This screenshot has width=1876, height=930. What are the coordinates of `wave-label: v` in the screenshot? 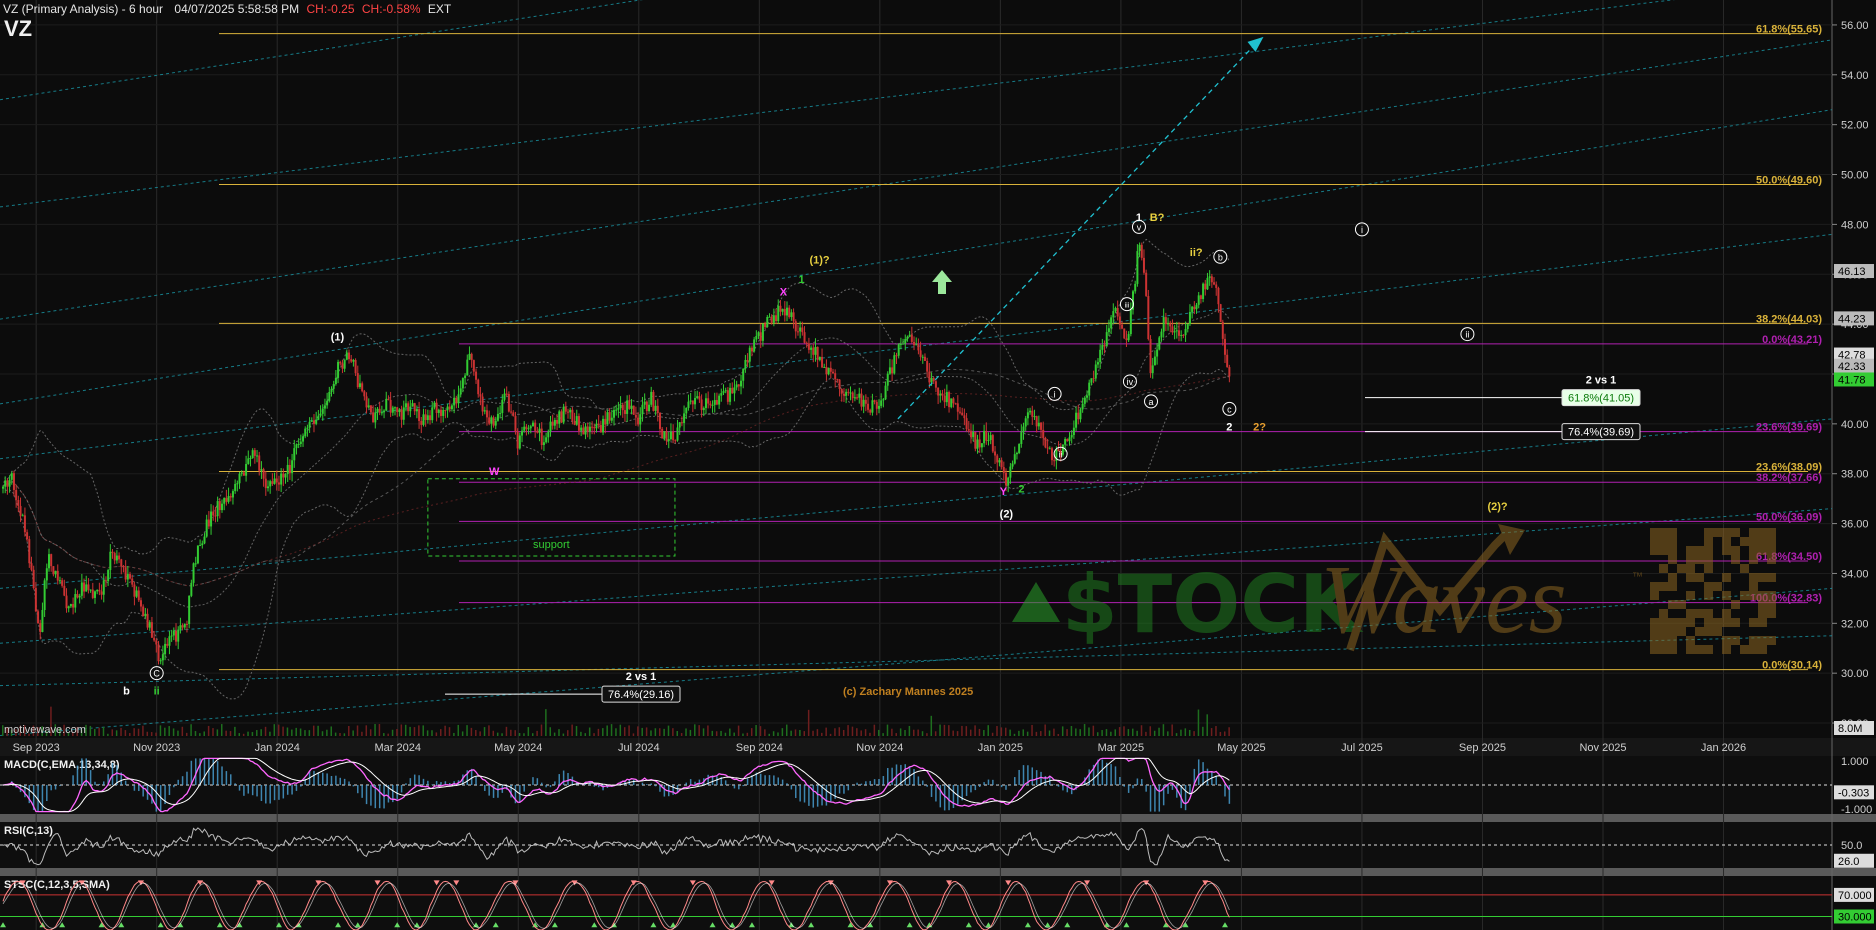 It's located at (1139, 227).